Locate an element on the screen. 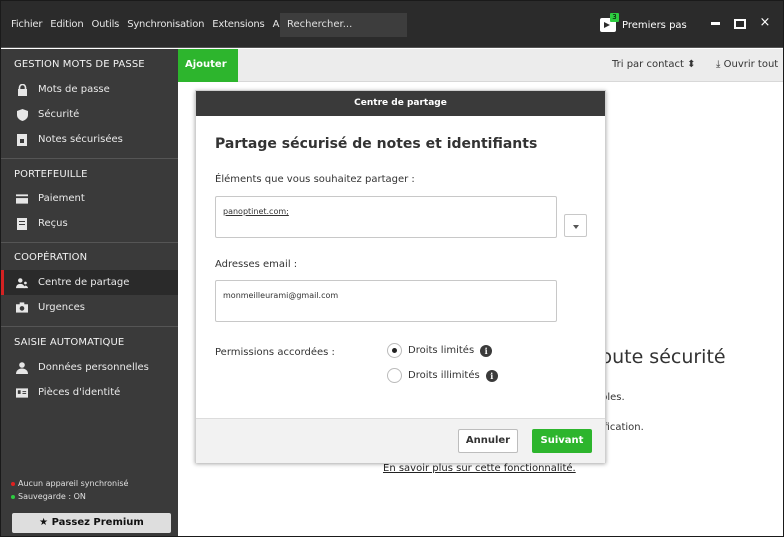  maximize-button is located at coordinates (740, 24).